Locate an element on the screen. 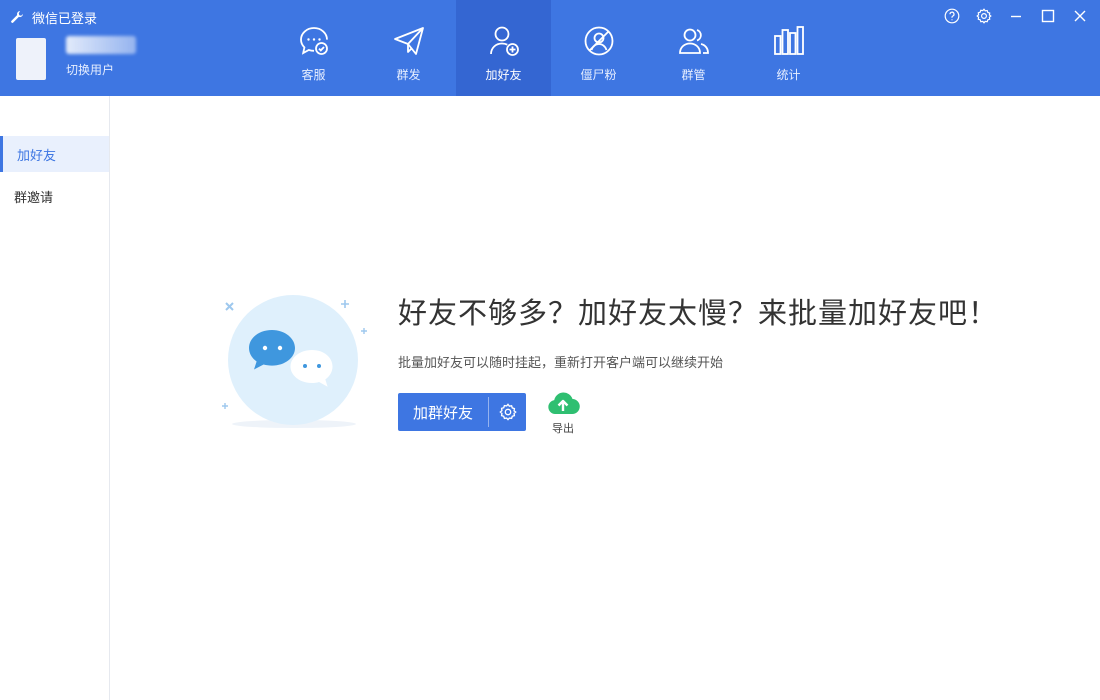 The image size is (1100, 700). export-button: 导出 is located at coordinates (563, 413).